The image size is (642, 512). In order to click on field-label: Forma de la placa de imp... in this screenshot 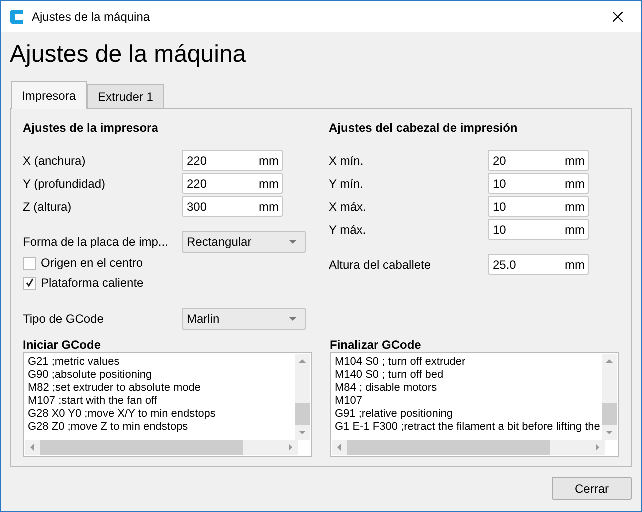, I will do `click(96, 241)`.